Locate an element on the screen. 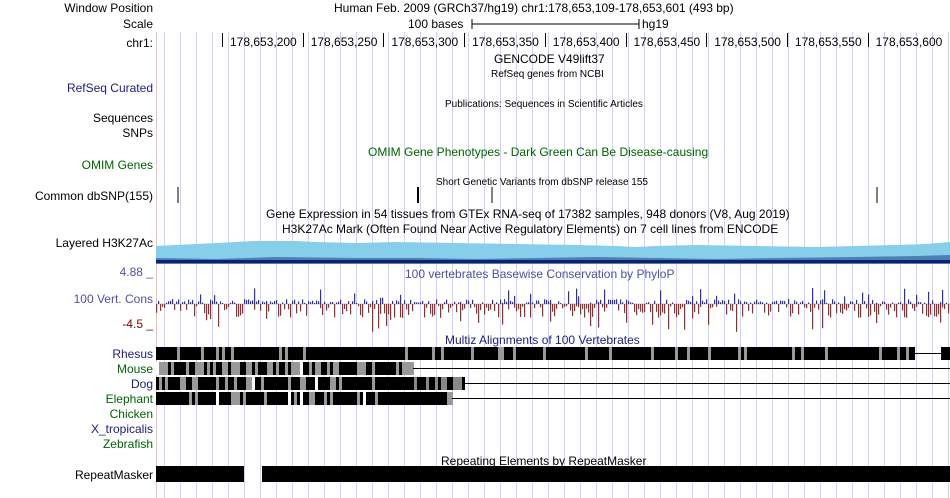 The image size is (950, 498). species-xtropicalis-label: X_tropicalis is located at coordinates (122, 429).